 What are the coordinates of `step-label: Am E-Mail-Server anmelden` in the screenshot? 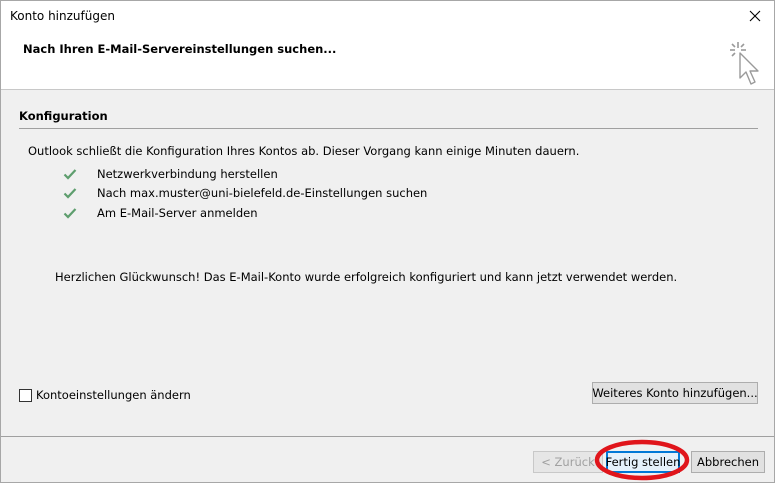 It's located at (177, 212).